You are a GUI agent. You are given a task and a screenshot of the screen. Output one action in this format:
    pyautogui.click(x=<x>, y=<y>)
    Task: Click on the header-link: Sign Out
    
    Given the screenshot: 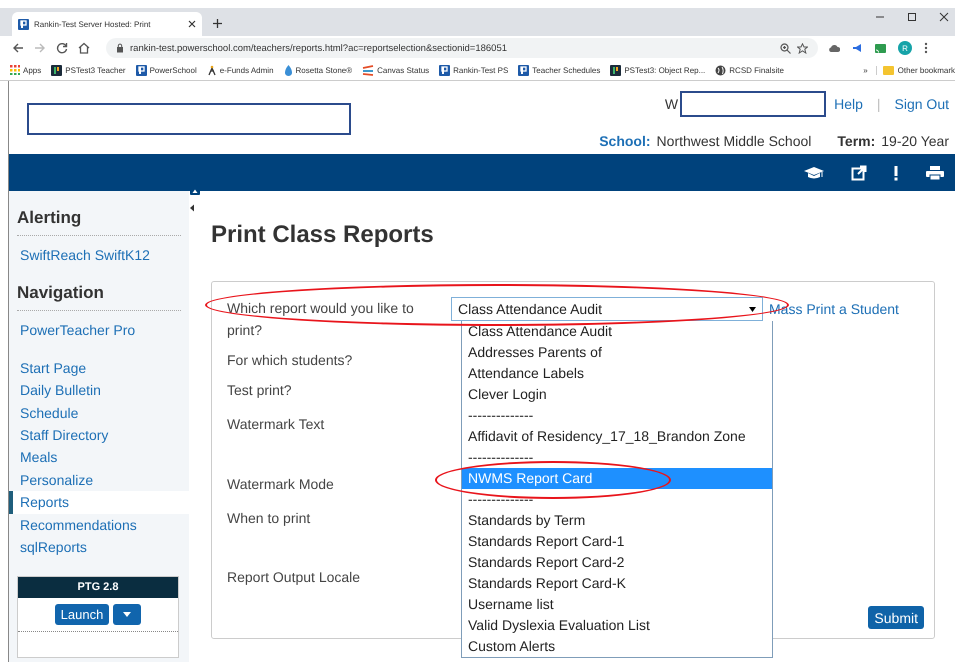 What is the action you would take?
    pyautogui.click(x=921, y=104)
    